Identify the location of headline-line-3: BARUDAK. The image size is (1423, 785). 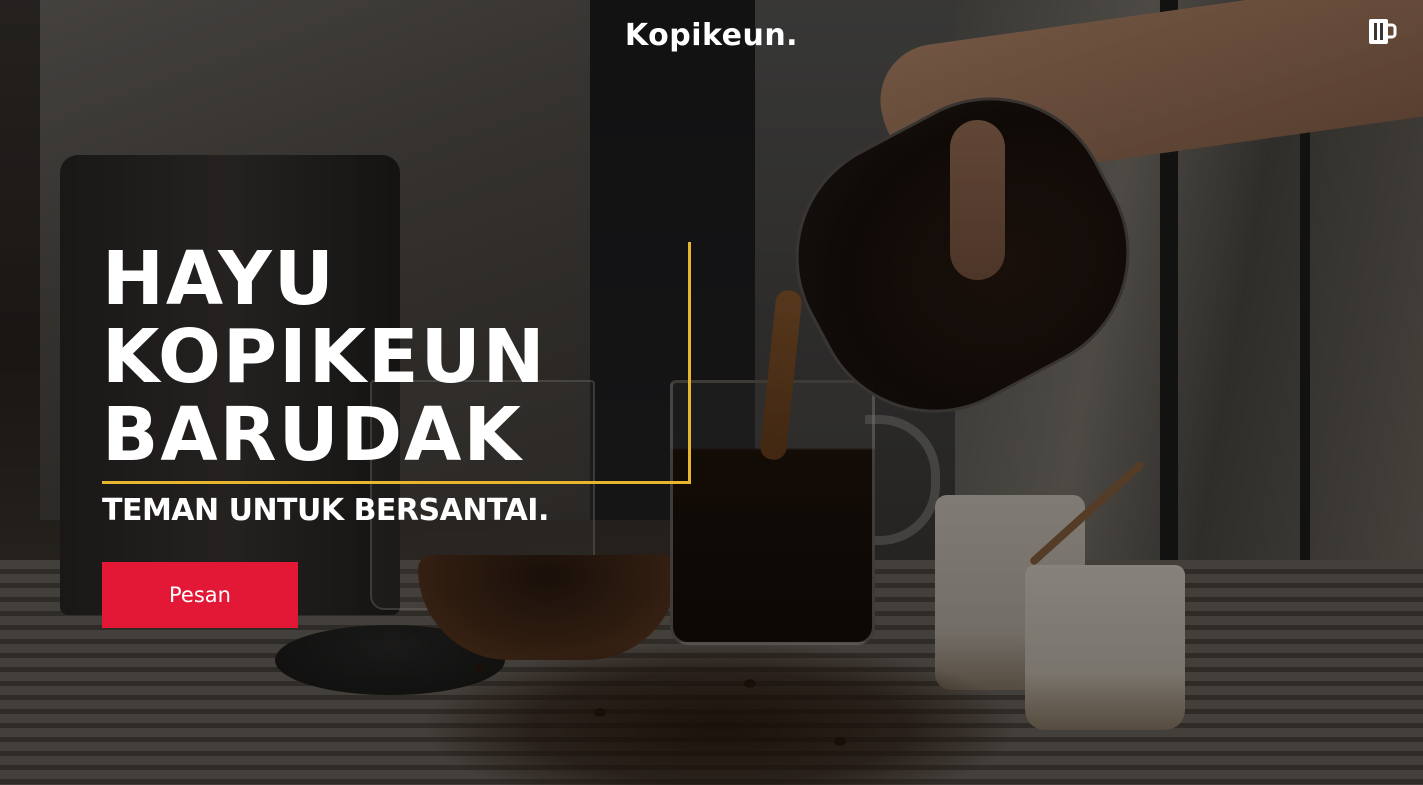
(312, 435).